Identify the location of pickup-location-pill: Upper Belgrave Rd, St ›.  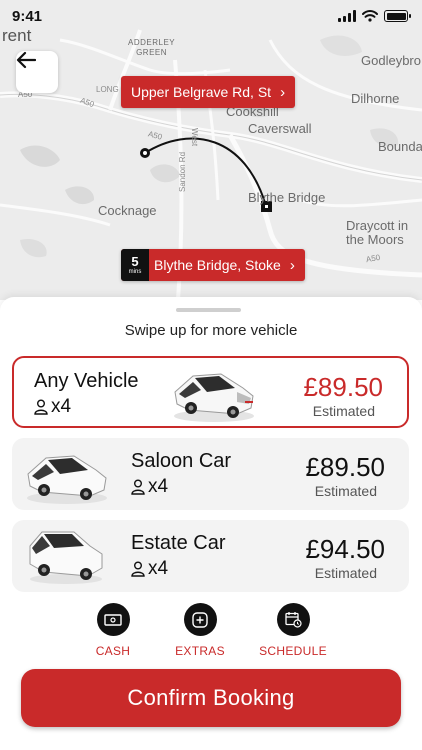
(208, 92).